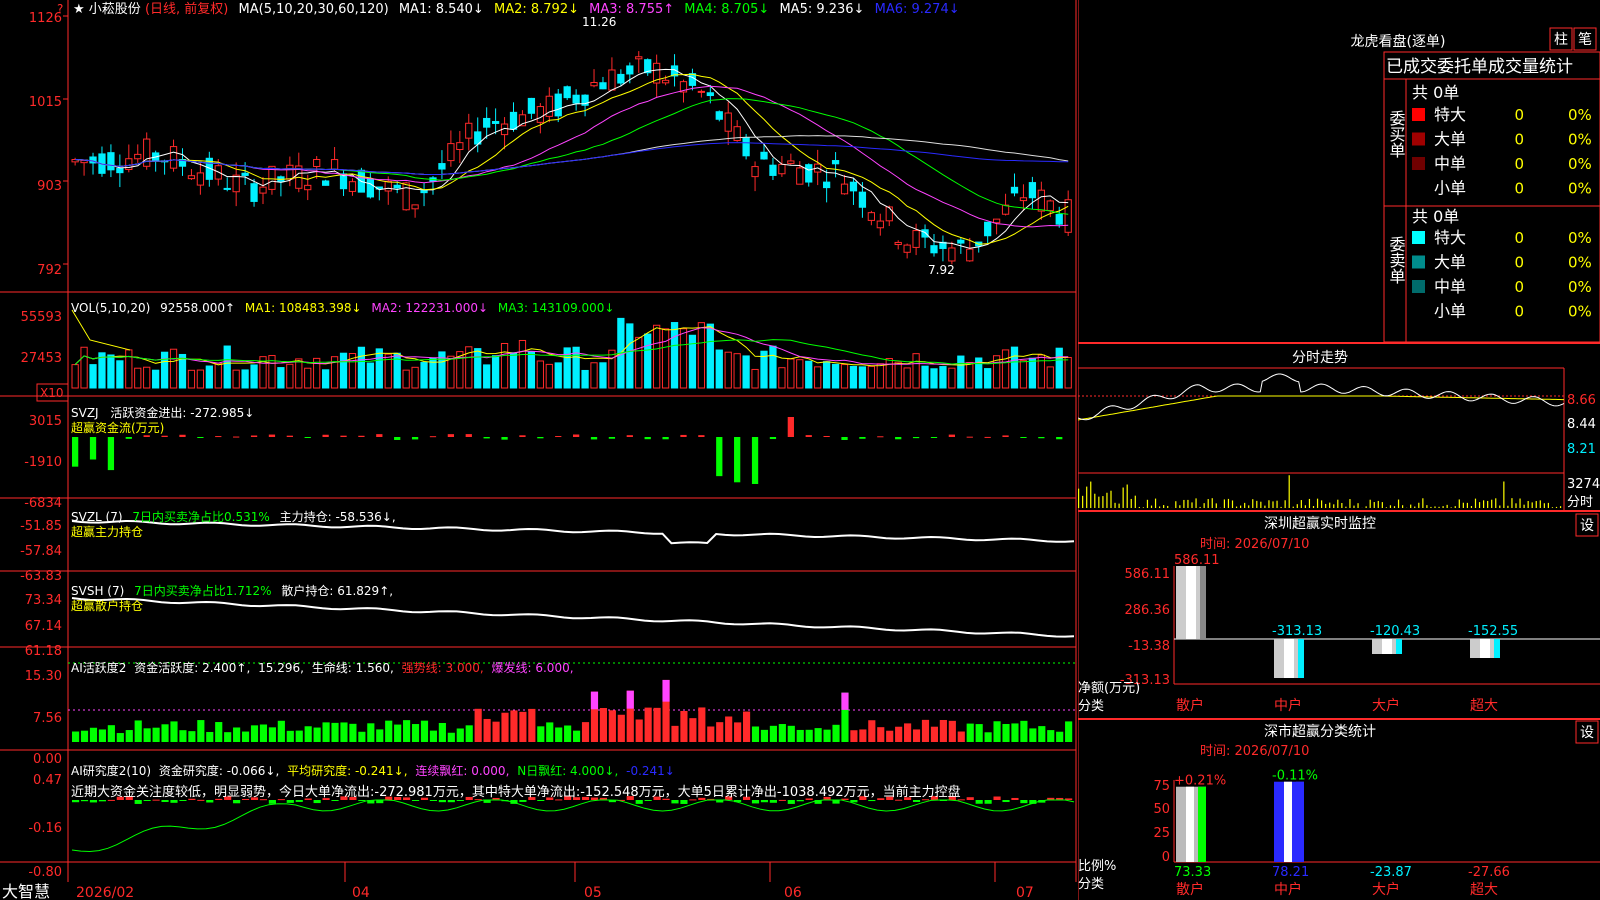  Describe the element at coordinates (1025, 892) in the screenshot. I see `date-label: 07` at that location.